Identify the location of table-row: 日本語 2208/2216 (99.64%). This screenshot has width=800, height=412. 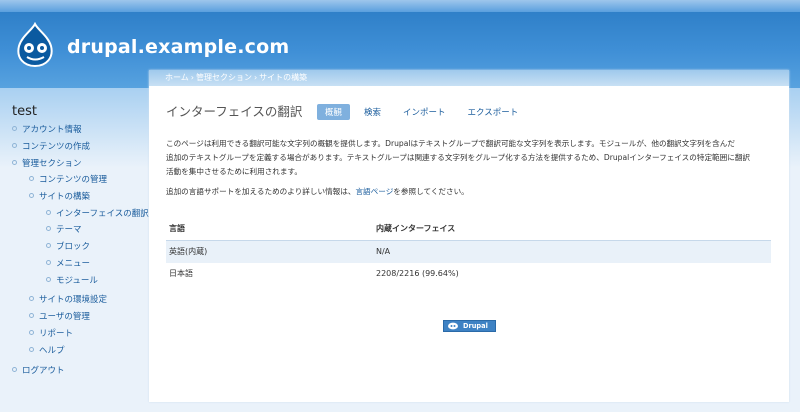
(468, 274).